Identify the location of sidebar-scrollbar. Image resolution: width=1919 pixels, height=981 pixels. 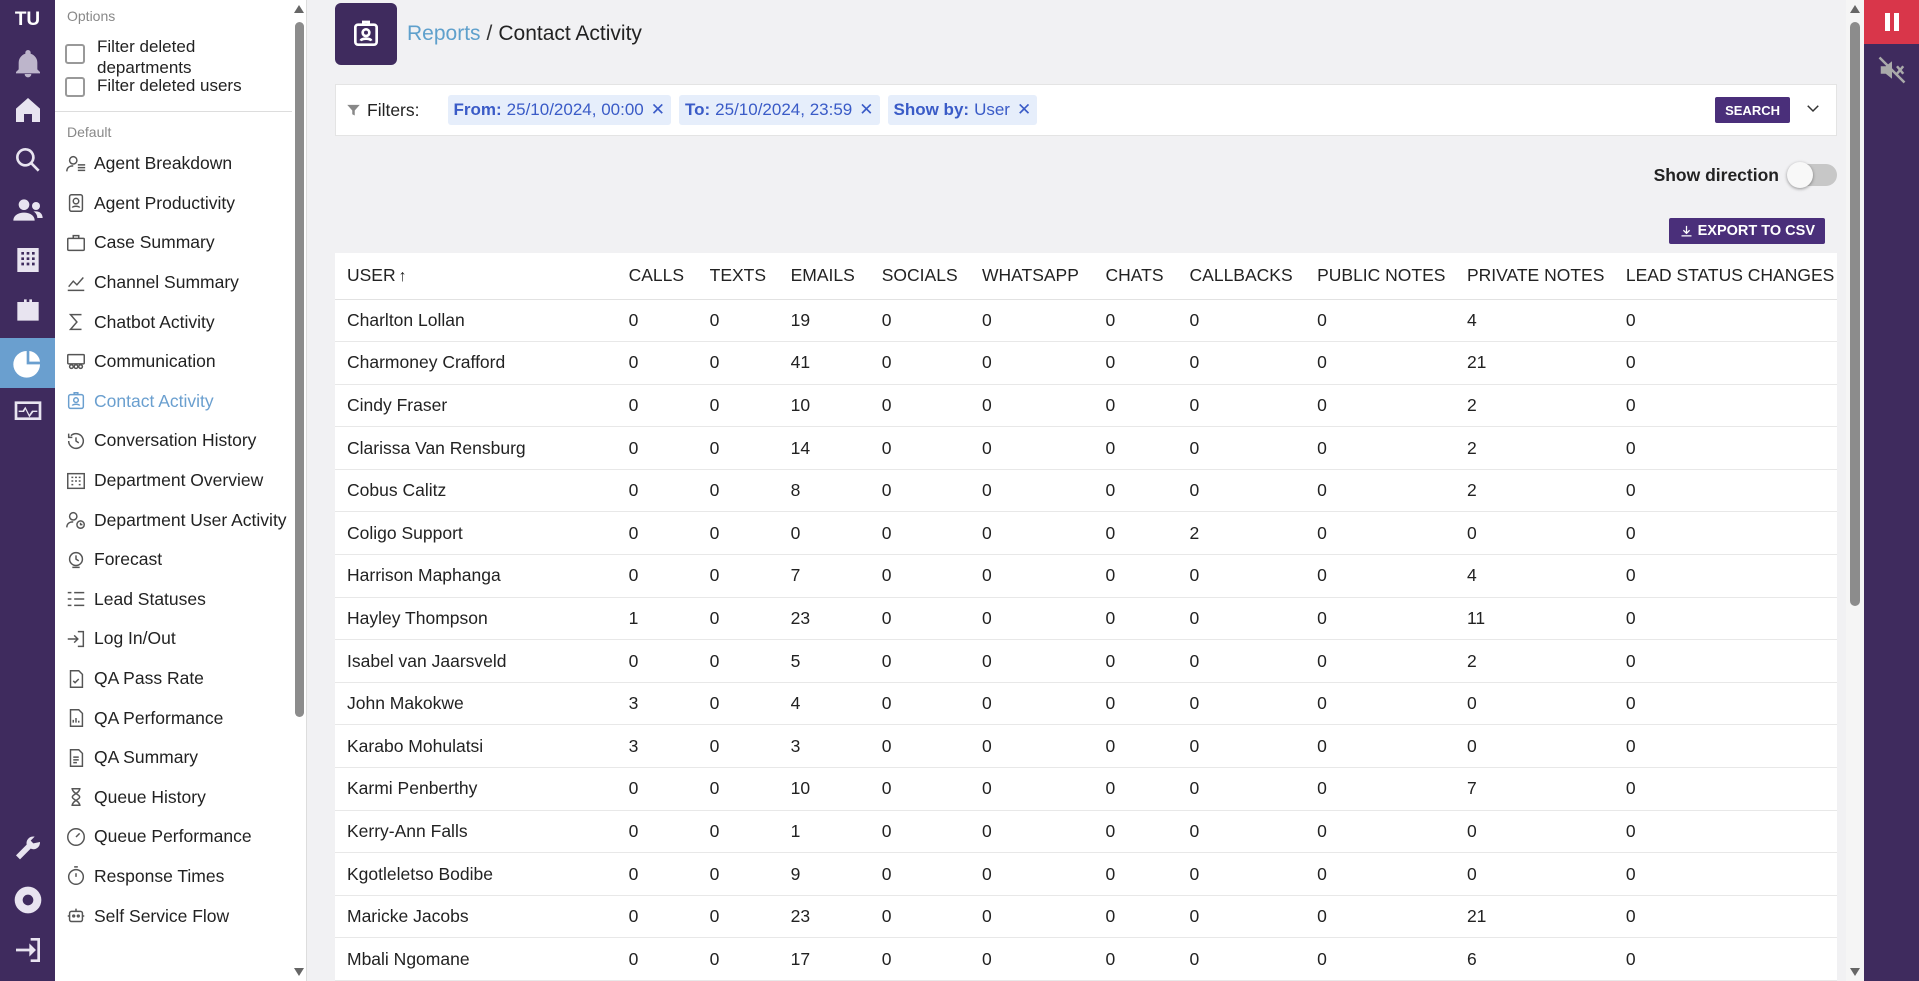
(299, 490).